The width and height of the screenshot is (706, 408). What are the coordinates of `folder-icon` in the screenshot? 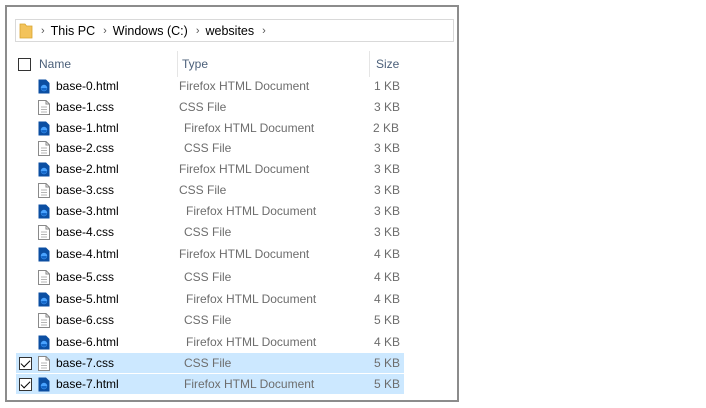 It's located at (26, 31).